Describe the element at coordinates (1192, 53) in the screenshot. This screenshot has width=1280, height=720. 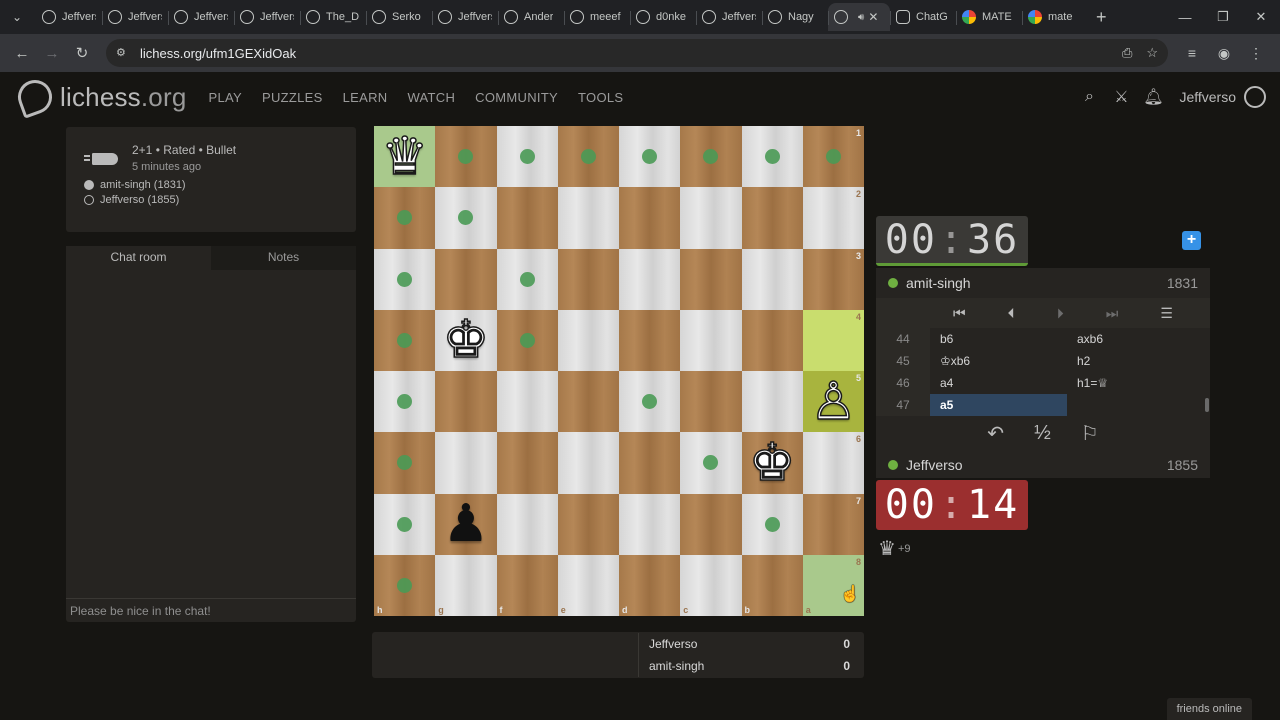
I see `media-control-icon: ≡` at that location.